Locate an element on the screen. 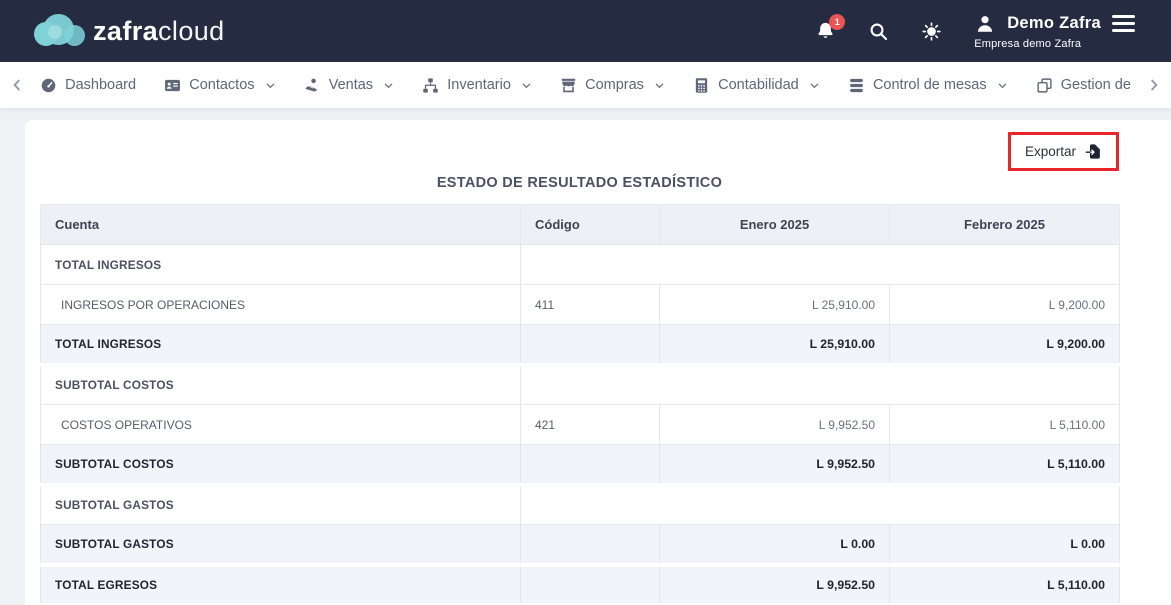  column-header-codigo: Código is located at coordinates (590, 224).